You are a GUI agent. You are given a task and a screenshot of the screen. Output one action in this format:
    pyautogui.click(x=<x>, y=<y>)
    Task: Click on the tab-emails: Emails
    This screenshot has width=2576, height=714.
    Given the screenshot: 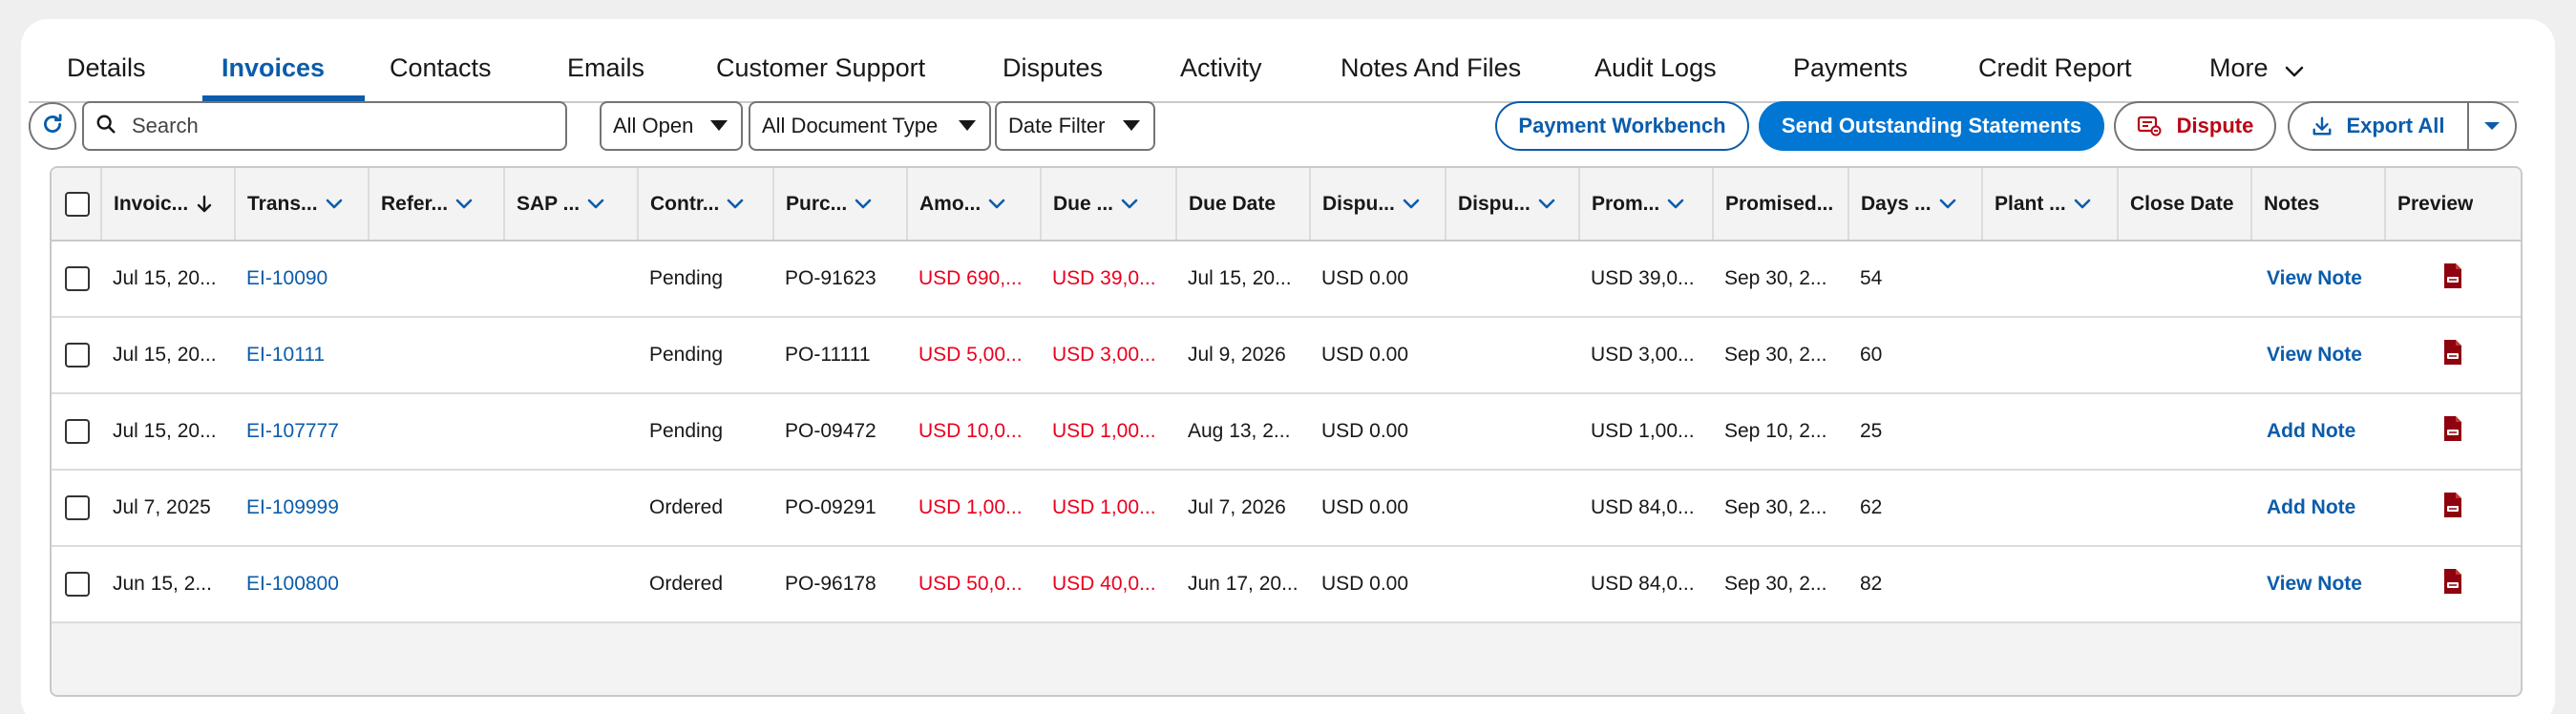 What is the action you would take?
    pyautogui.click(x=605, y=68)
    